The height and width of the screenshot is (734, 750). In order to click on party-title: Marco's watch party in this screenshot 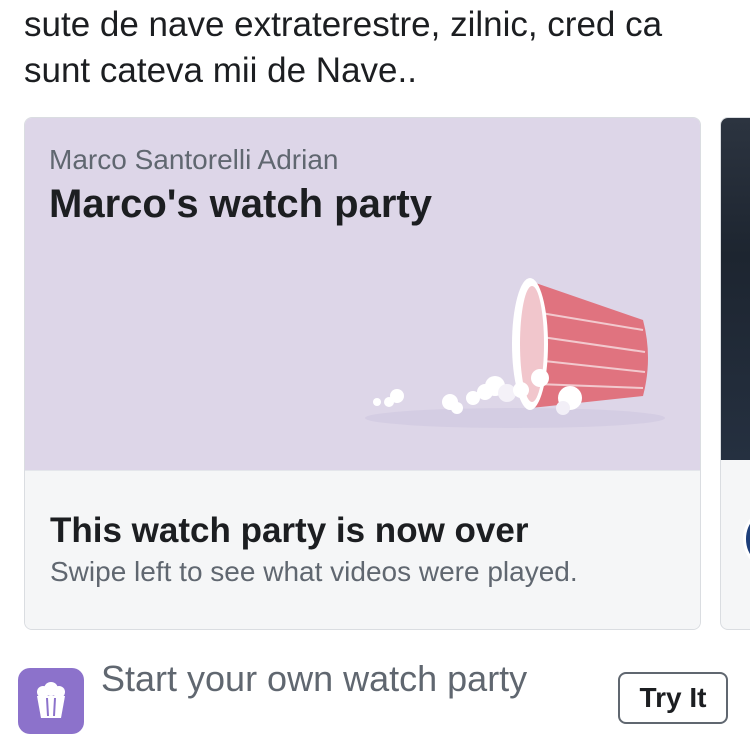, I will do `click(240, 204)`.